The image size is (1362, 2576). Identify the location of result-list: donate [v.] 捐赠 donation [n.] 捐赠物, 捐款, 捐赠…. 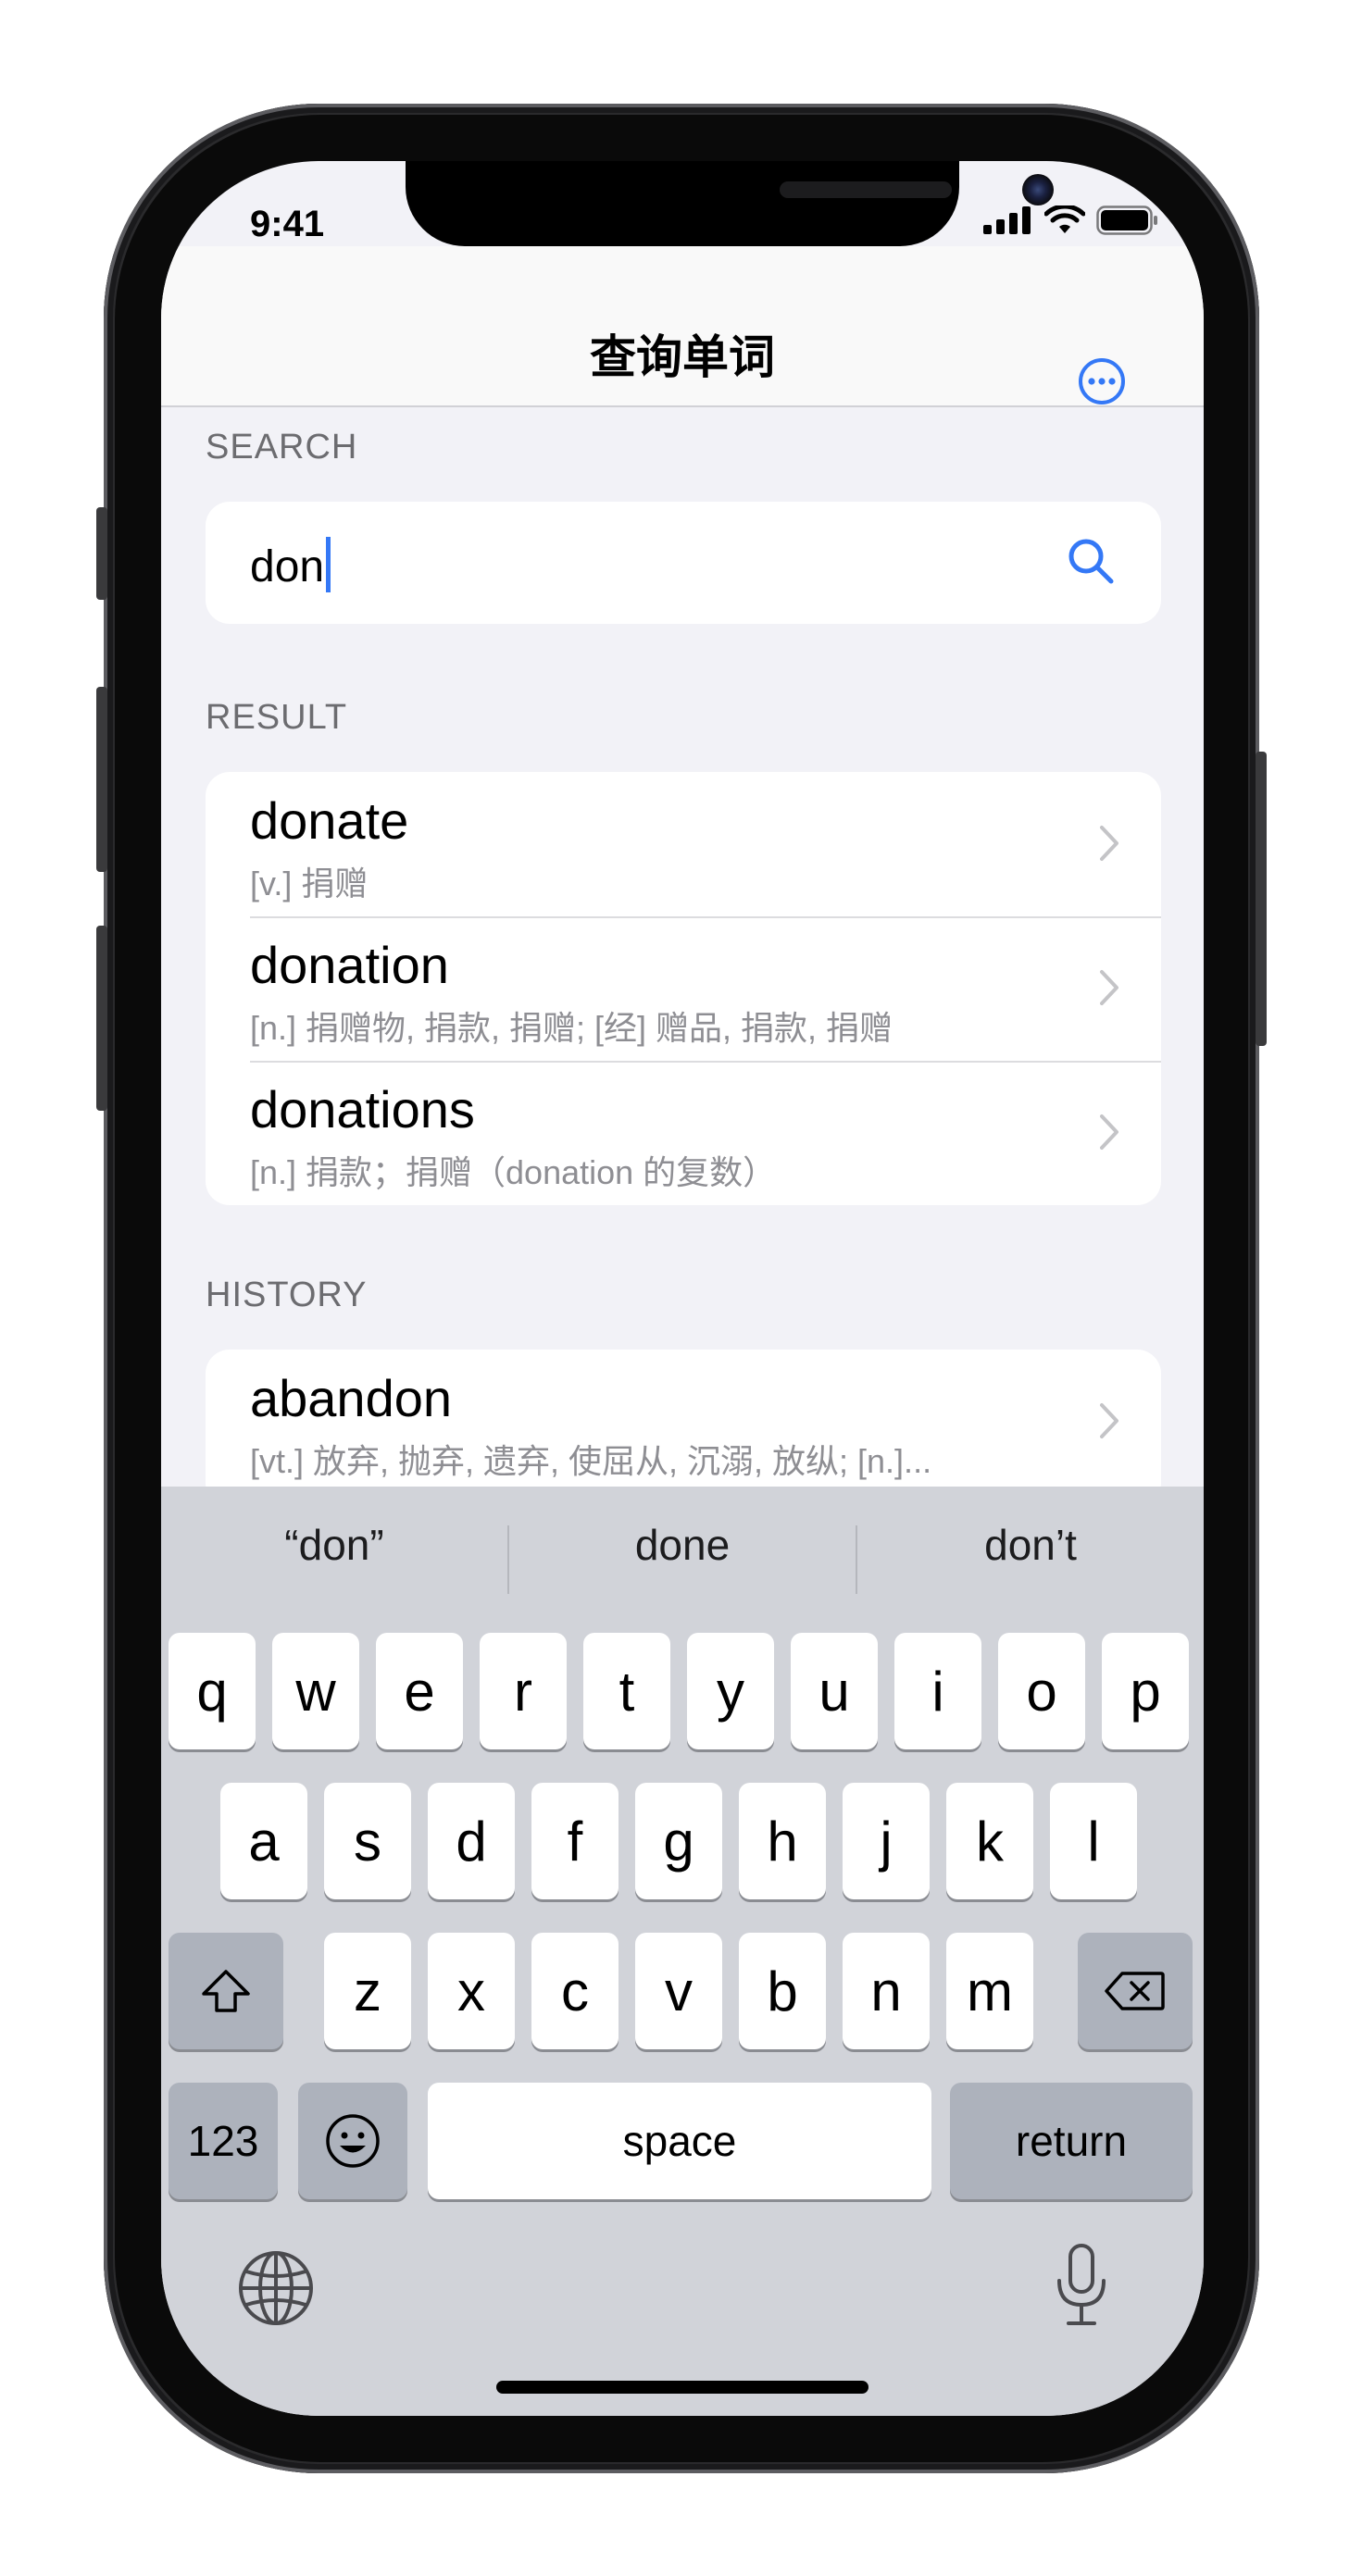
(683, 988).